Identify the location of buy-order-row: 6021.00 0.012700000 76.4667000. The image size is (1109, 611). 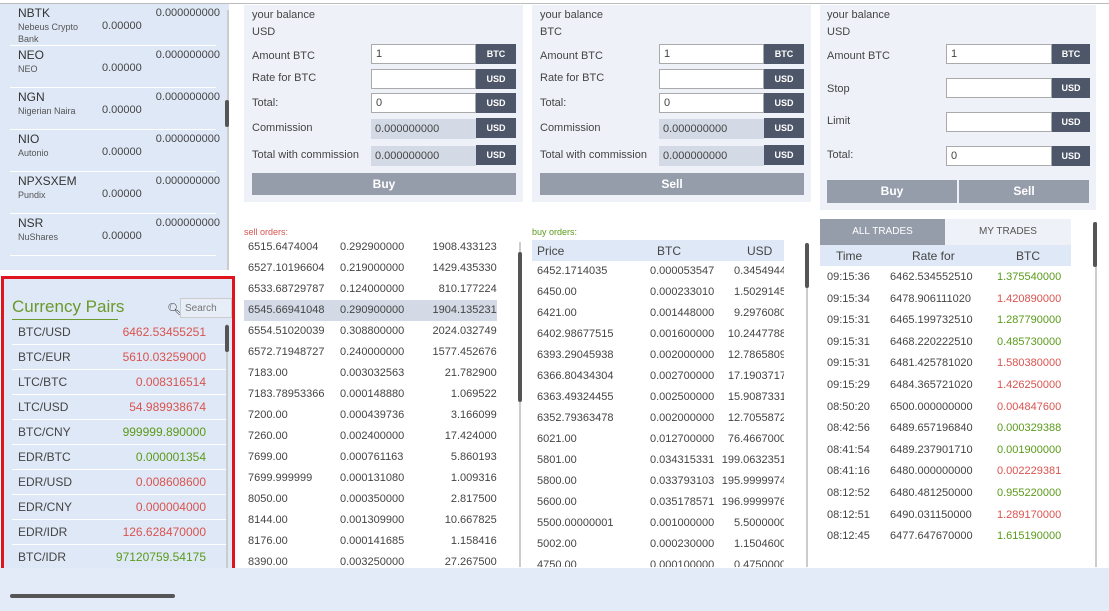
(658, 439).